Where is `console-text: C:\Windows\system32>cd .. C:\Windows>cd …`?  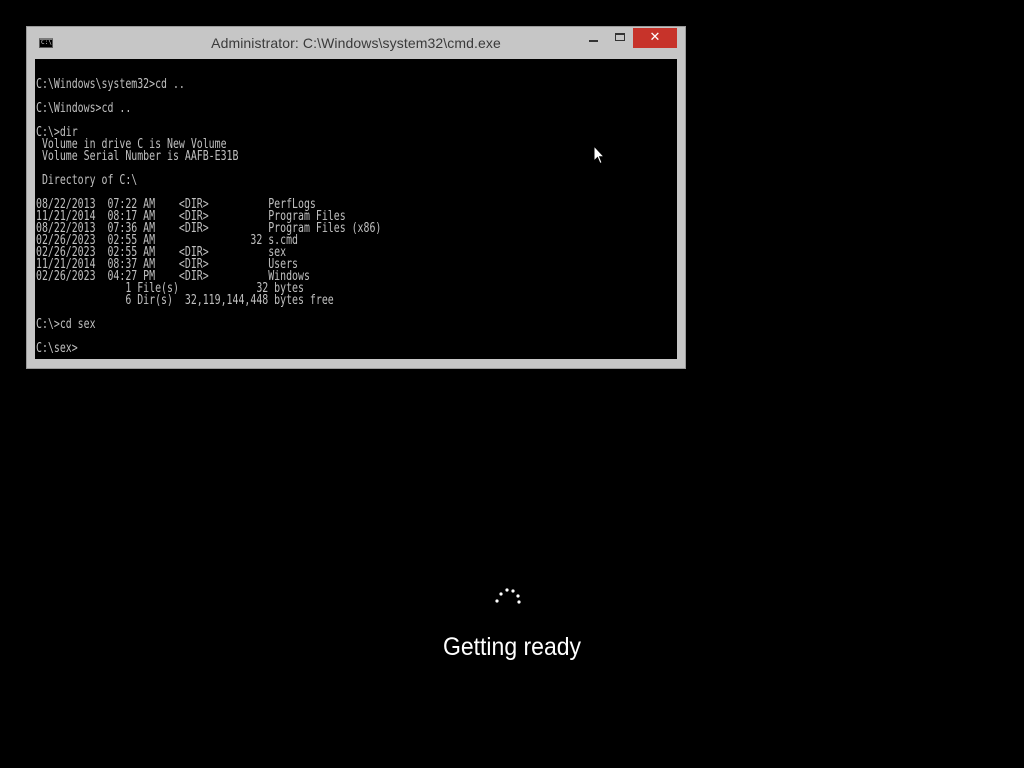 console-text: C:\Windows\system32>cd .. C:\Windows>cd … is located at coordinates (208, 216).